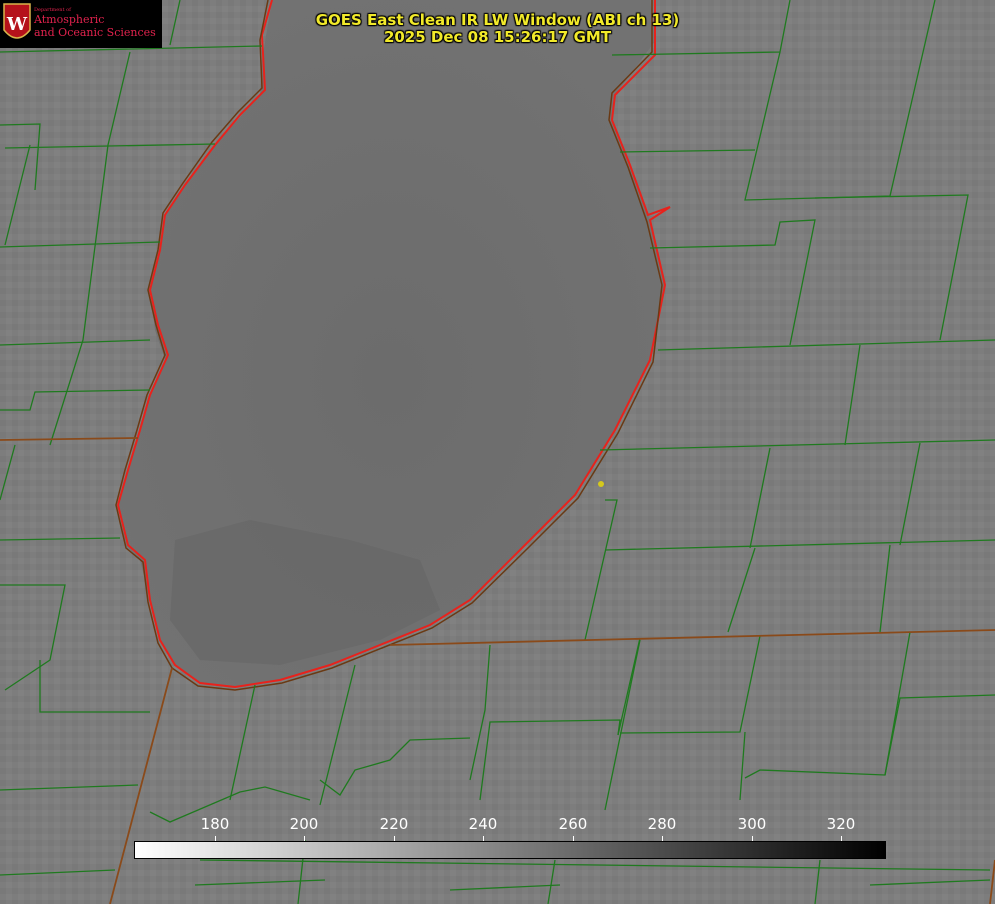  Describe the element at coordinates (304, 824) in the screenshot. I see `colorbar-tick-label: 200` at that location.